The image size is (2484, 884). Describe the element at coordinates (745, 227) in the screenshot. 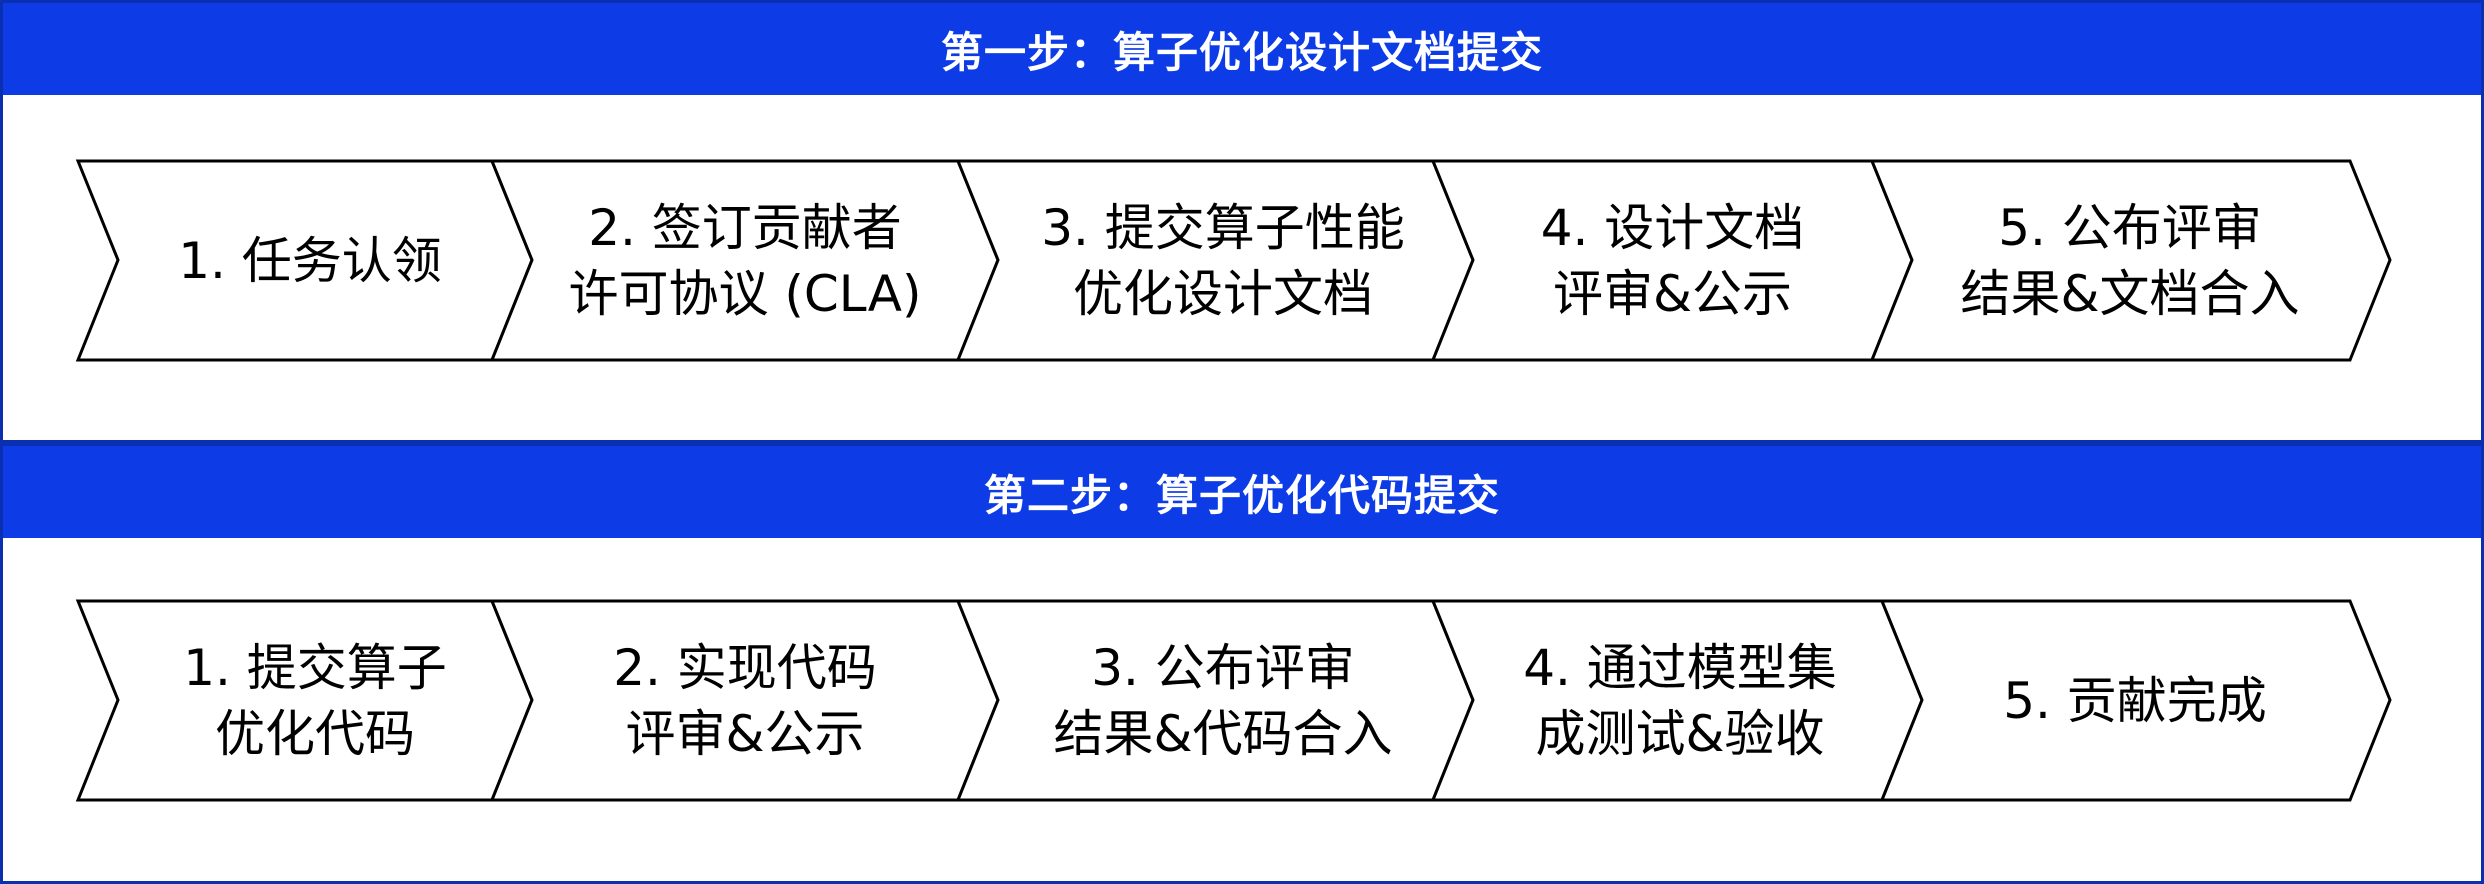

I see `step-label-line: 2. 签订贡献者` at that location.